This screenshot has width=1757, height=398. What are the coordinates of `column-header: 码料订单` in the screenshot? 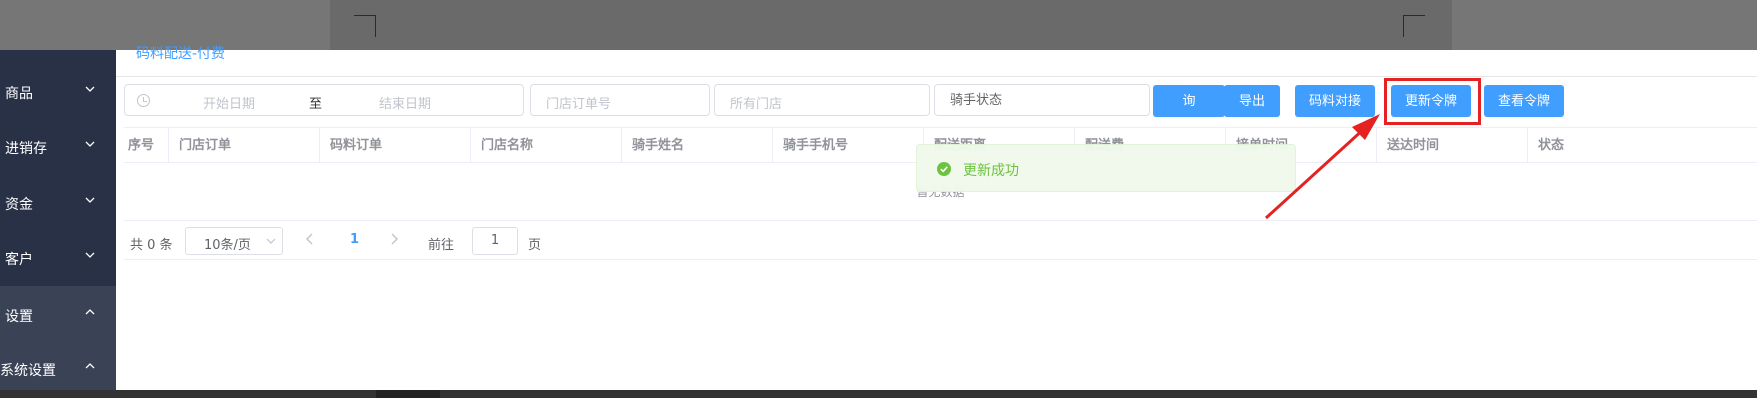 It's located at (394, 145).